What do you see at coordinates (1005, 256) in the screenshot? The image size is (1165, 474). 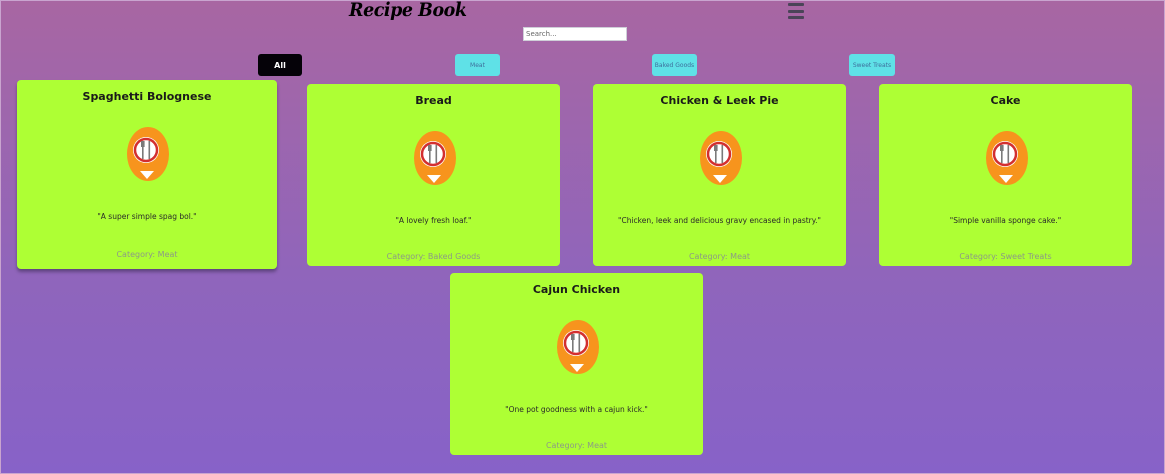 I see `recipe-category: Category: Sweet Treats` at bounding box center [1005, 256].